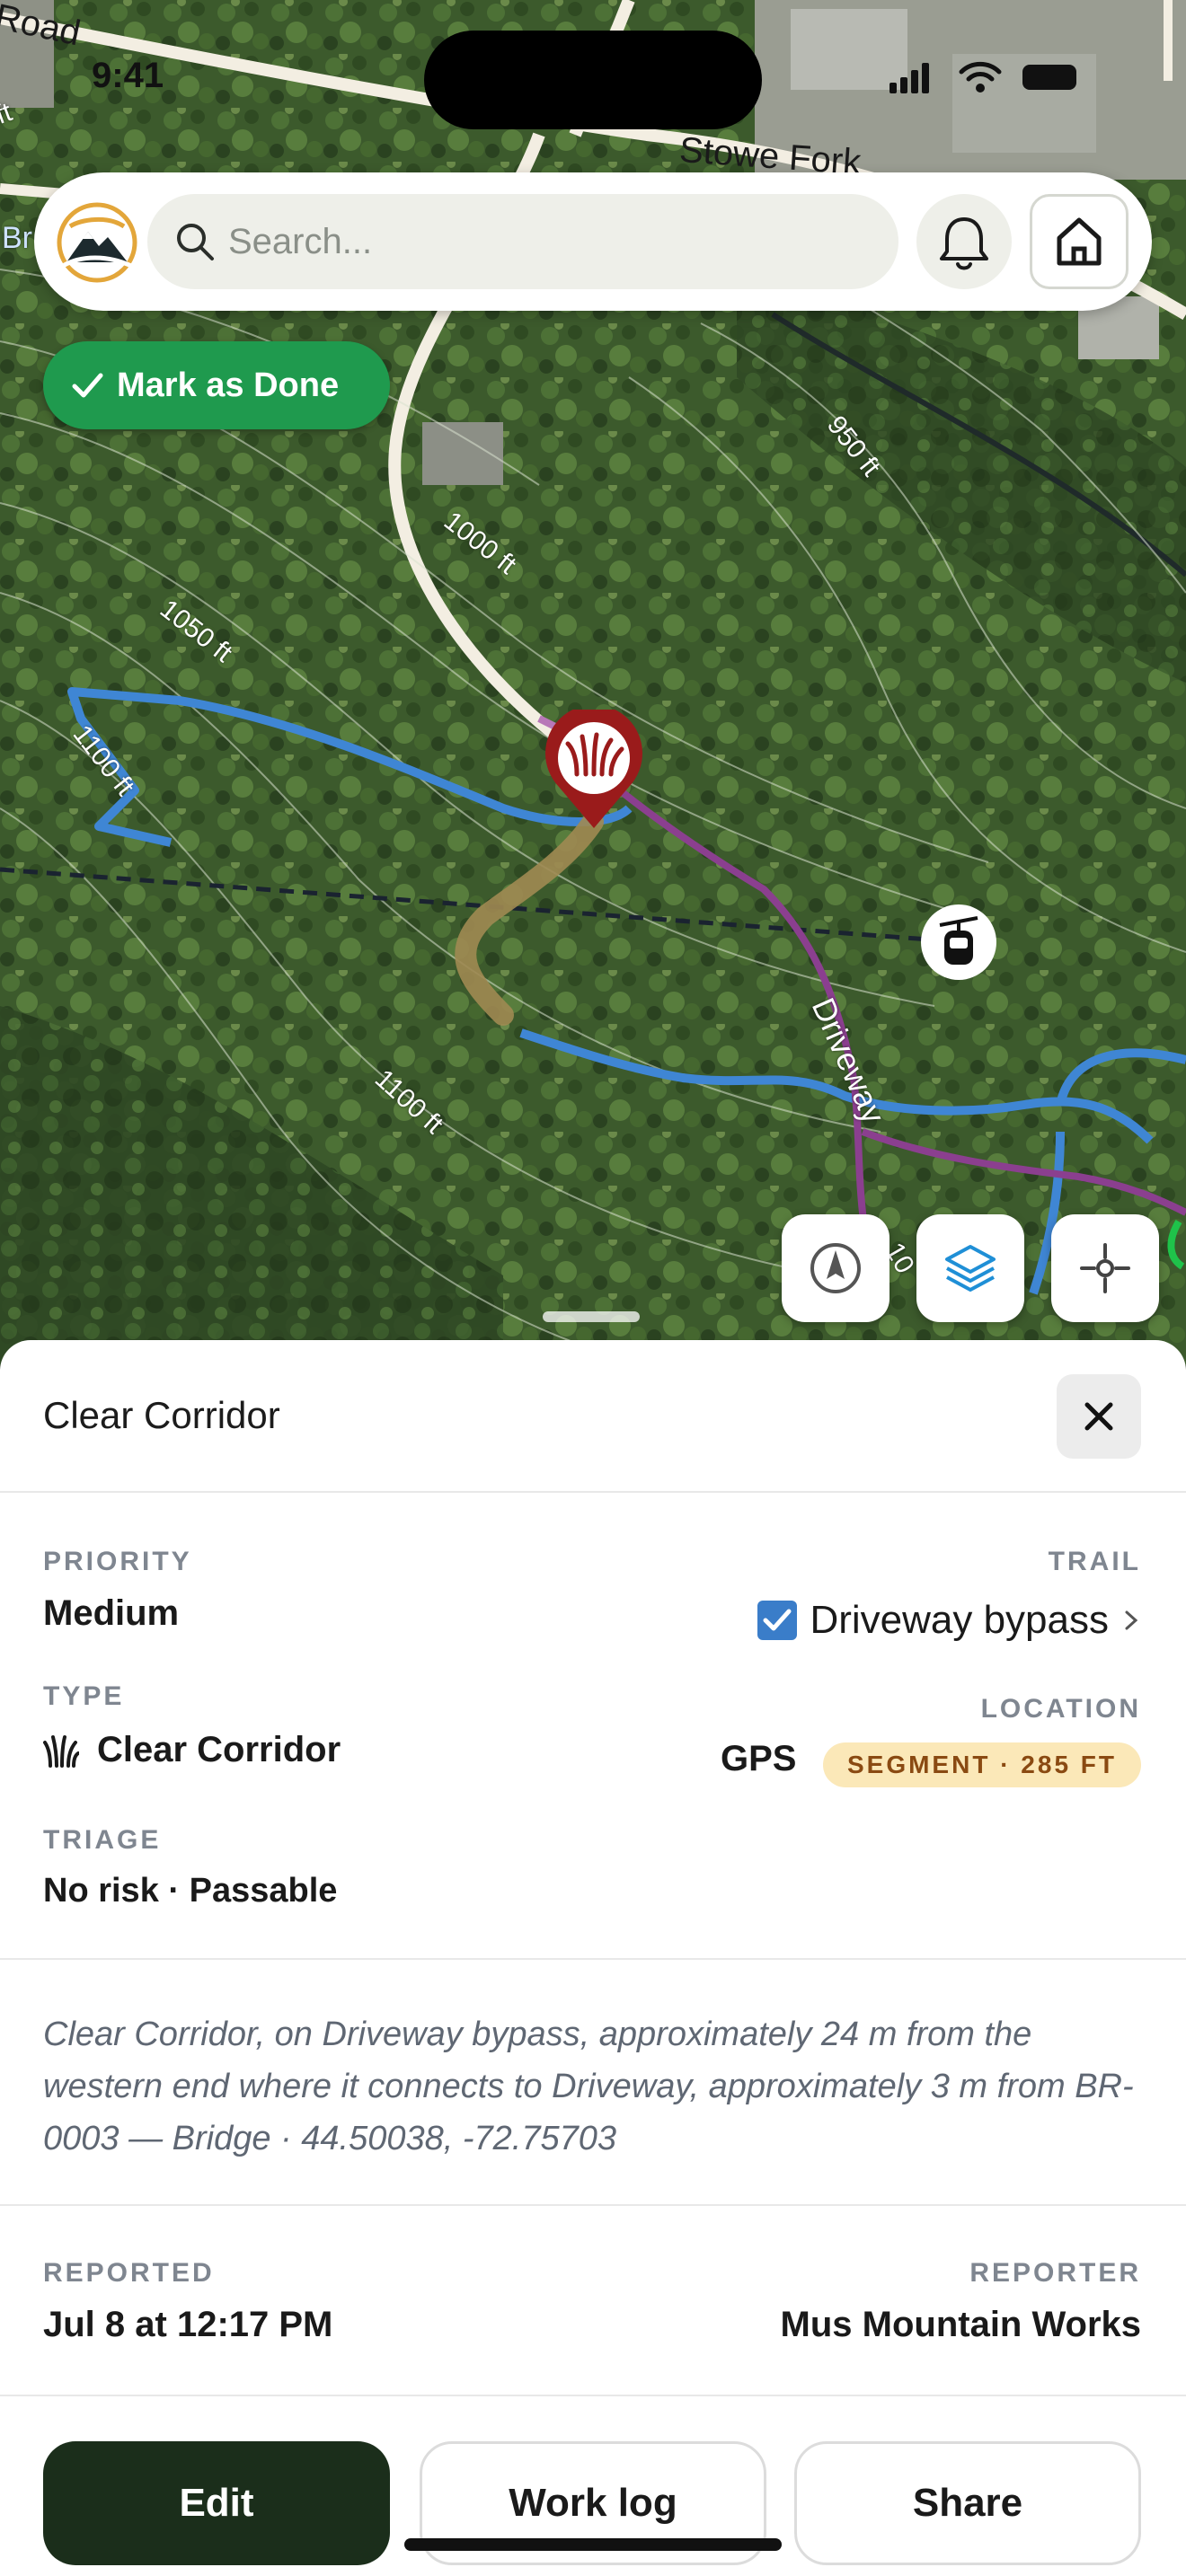 The height and width of the screenshot is (2576, 1186). I want to click on home-indicator, so click(593, 2544).